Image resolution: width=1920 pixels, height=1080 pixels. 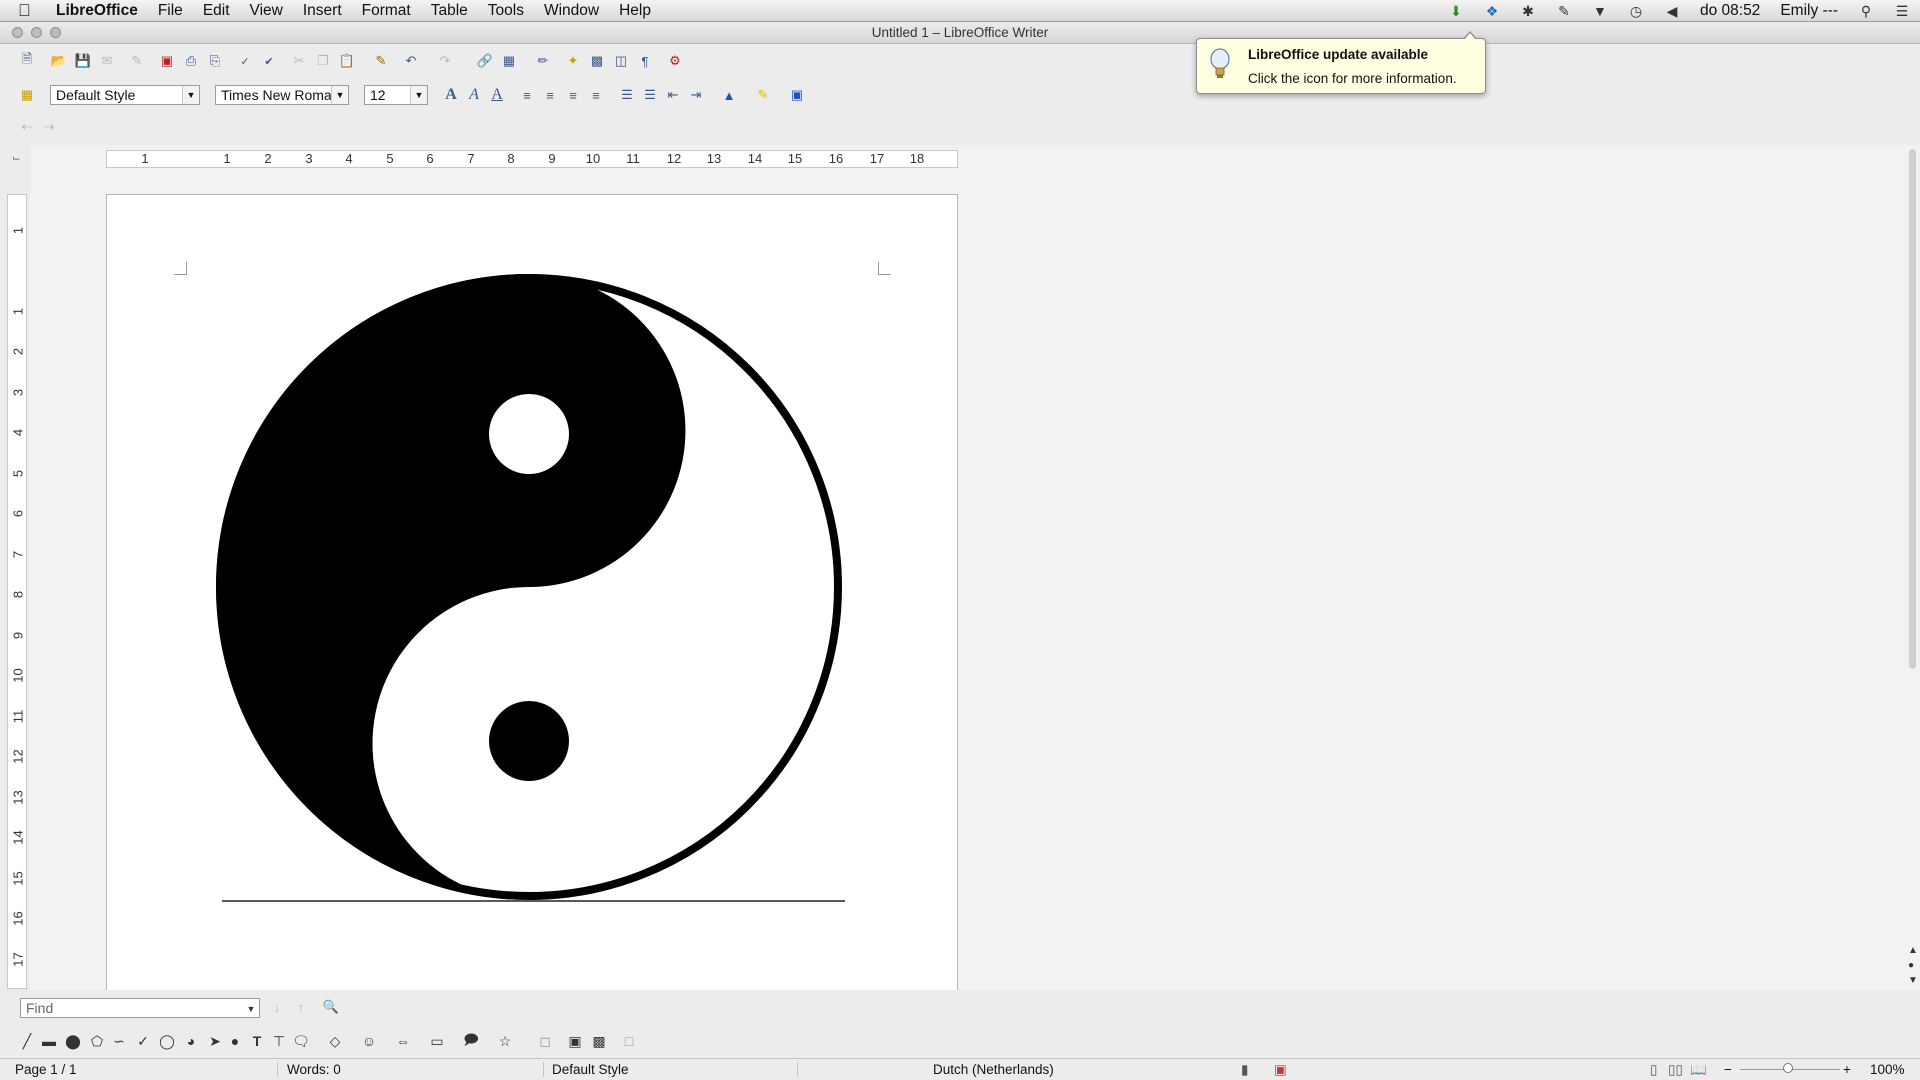 What do you see at coordinates (277, 1007) in the screenshot?
I see `find-next-icon: ↓` at bounding box center [277, 1007].